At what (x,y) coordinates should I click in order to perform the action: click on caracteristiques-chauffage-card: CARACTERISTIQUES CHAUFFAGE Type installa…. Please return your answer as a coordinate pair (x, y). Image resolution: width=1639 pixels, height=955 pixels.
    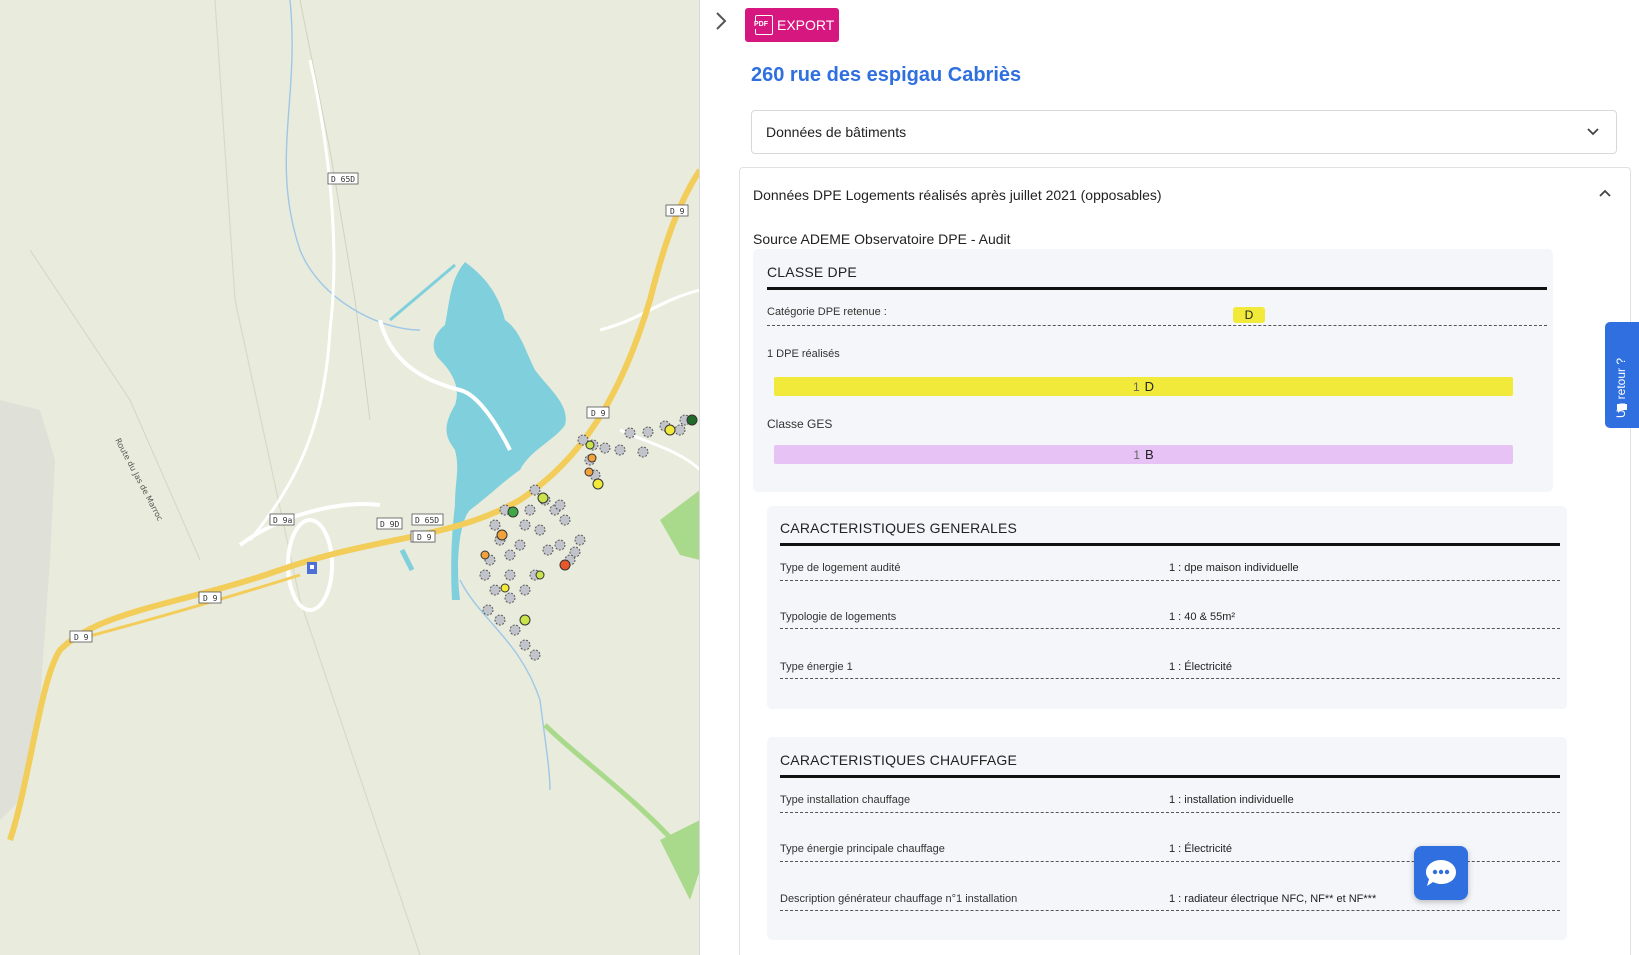
    Looking at the image, I should click on (1167, 838).